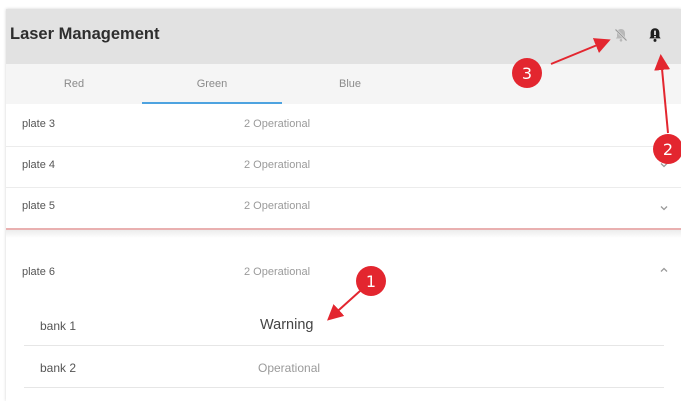  Describe the element at coordinates (343, 234) in the screenshot. I see `expanded-section-shadow` at that location.